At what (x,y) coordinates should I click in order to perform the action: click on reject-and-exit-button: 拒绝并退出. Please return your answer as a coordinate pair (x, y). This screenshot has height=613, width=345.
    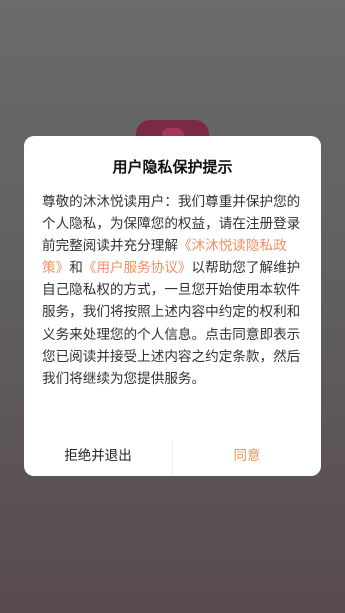
    Looking at the image, I should click on (98, 456).